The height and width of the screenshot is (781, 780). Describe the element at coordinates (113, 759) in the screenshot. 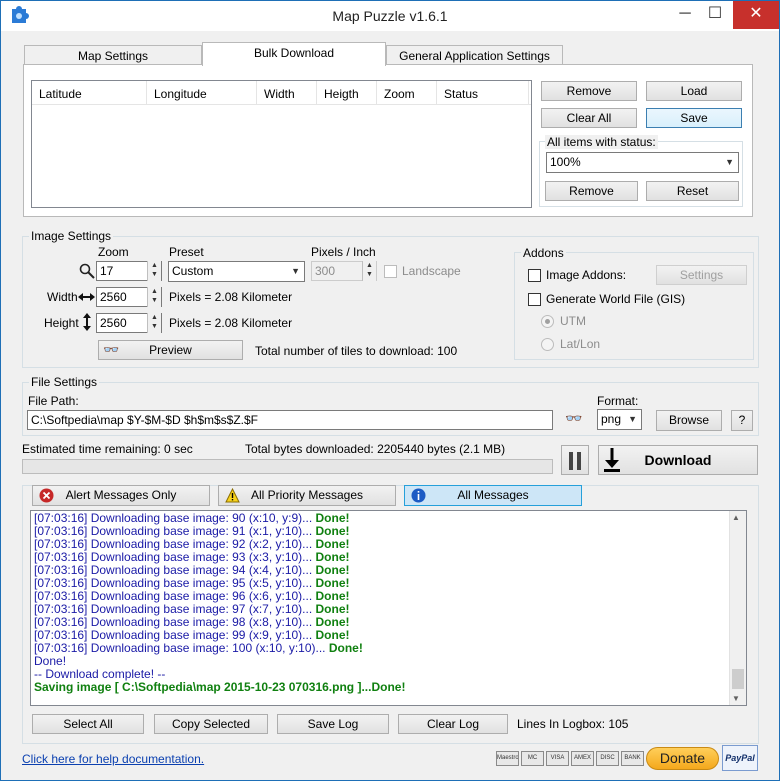

I see `help-doc-link: Click here for help documentation.` at that location.